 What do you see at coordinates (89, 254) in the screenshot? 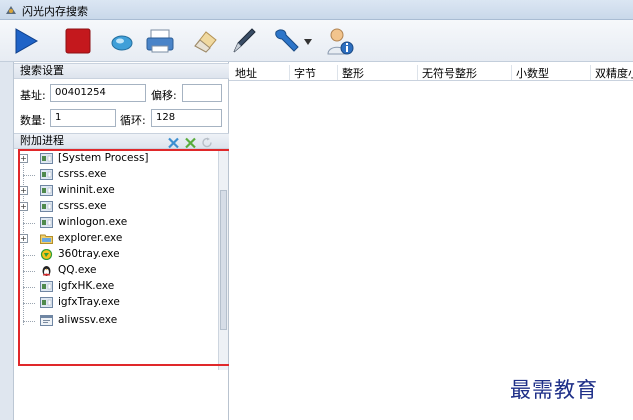
I see `process-name: 360tray.exe` at bounding box center [89, 254].